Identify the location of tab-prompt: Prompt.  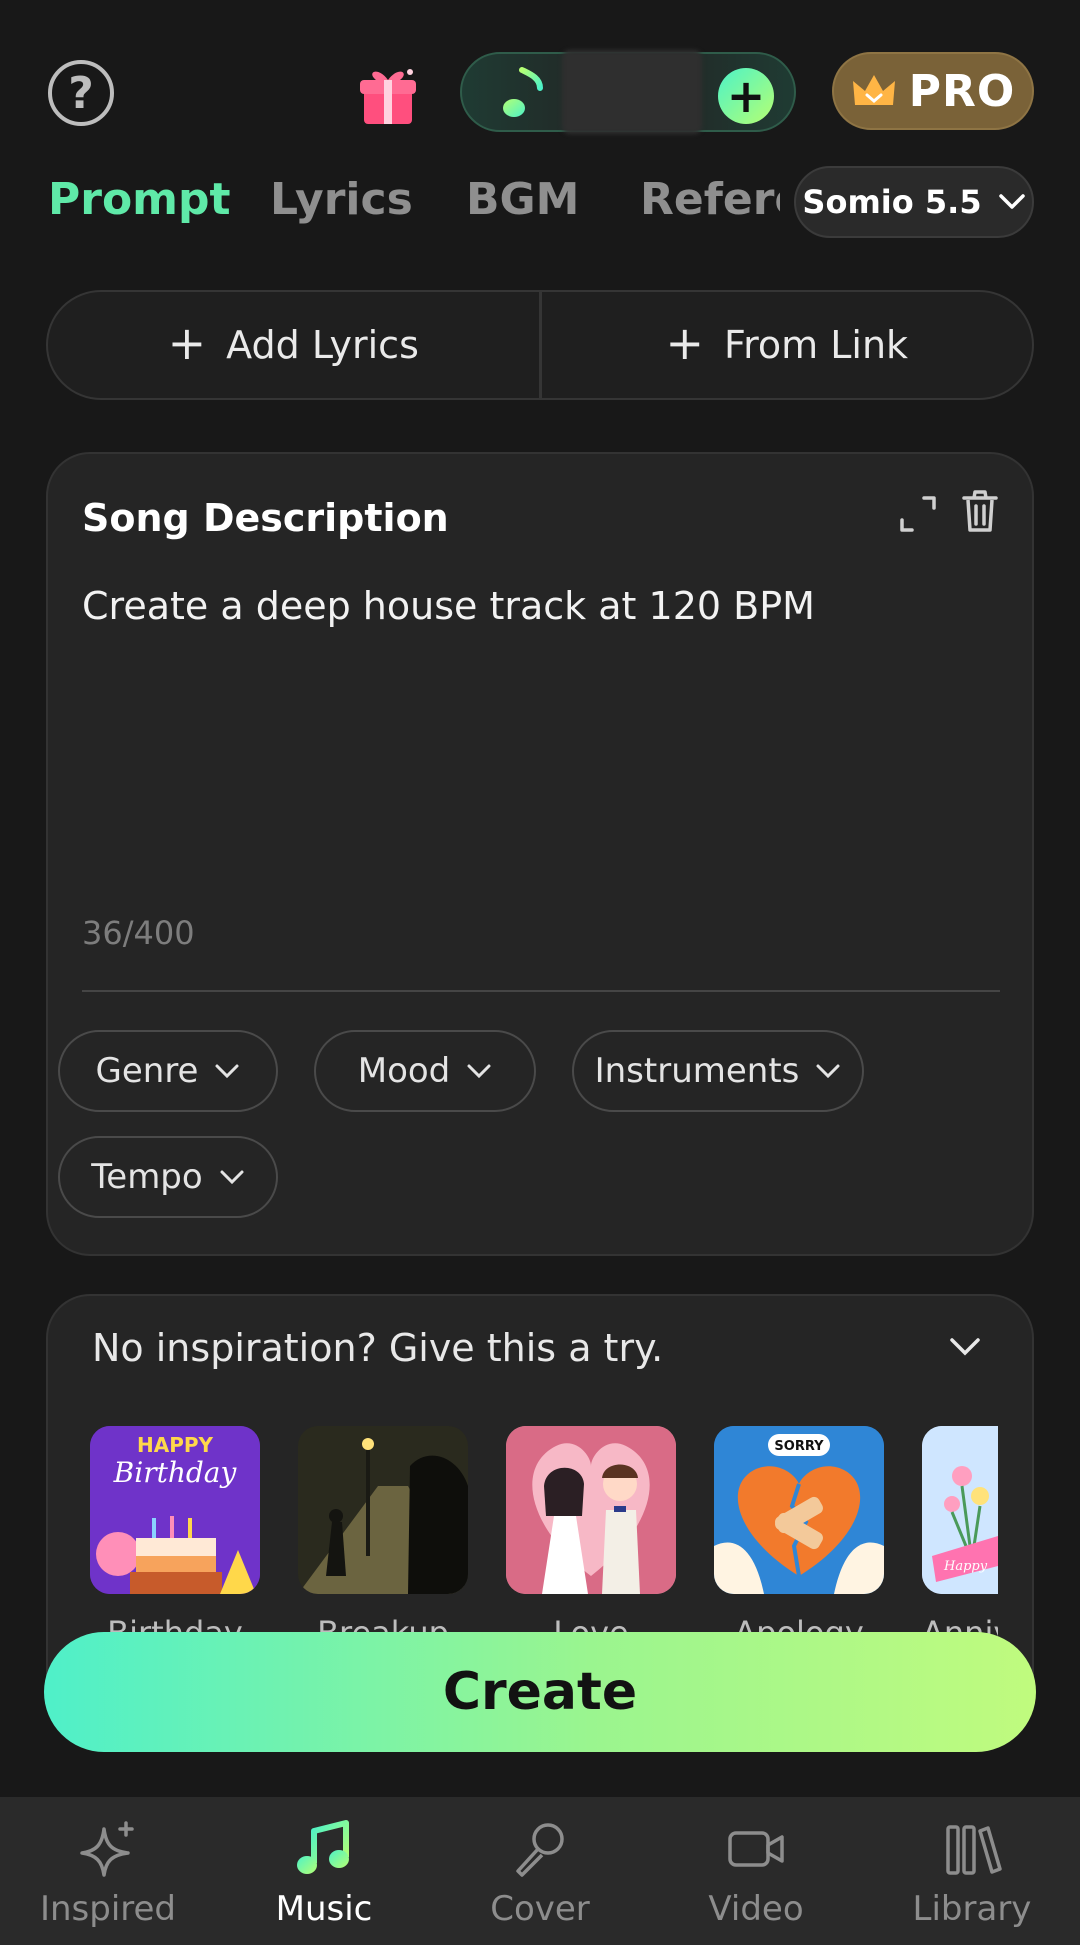
(139, 199).